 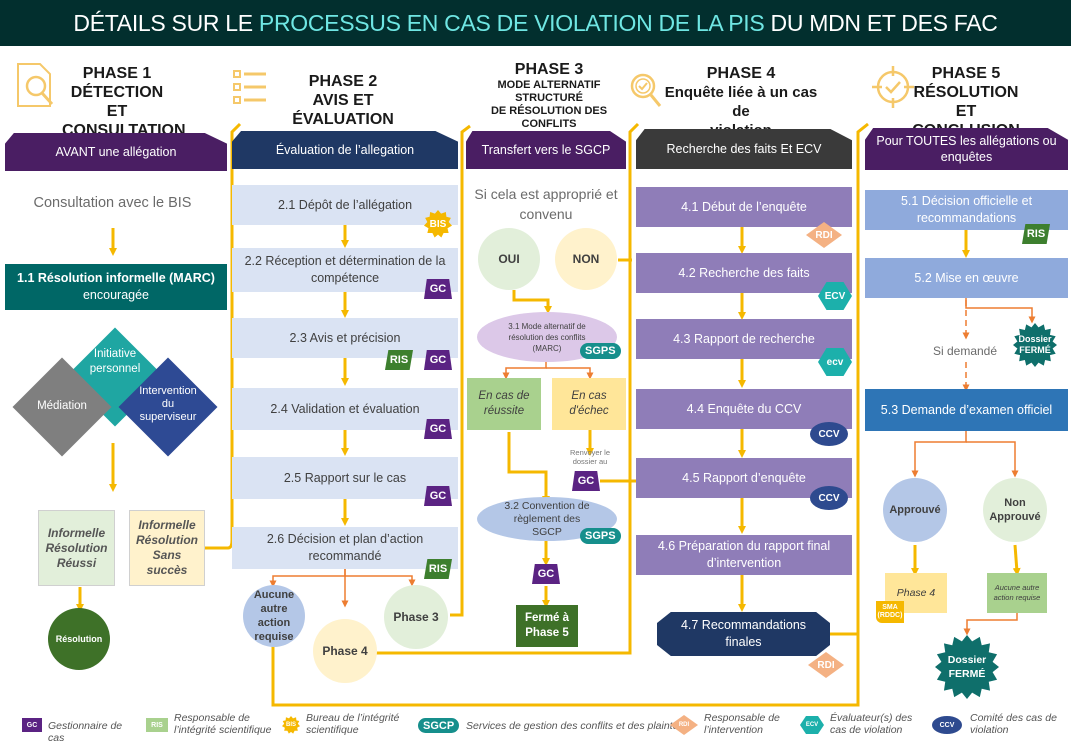 I want to click on legend-ecv-tag: ECV, so click(x=812, y=725).